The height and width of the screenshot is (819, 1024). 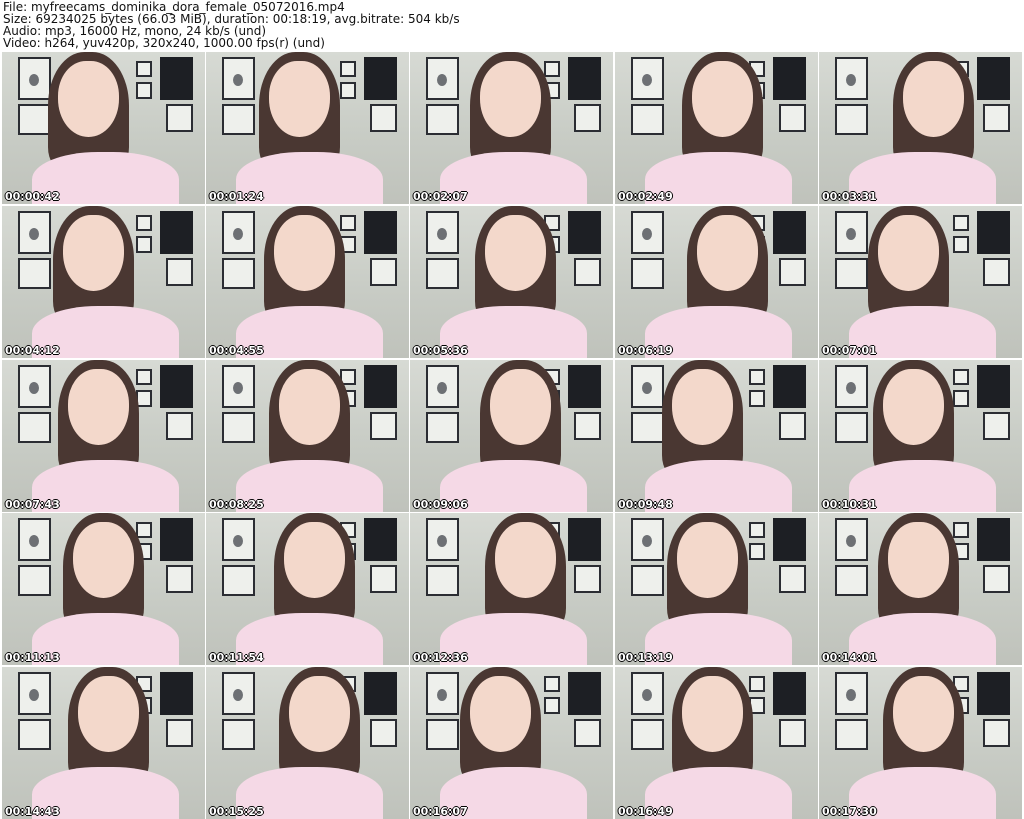 What do you see at coordinates (307, 128) in the screenshot?
I see `video-thumbnail: 00:01:24` at bounding box center [307, 128].